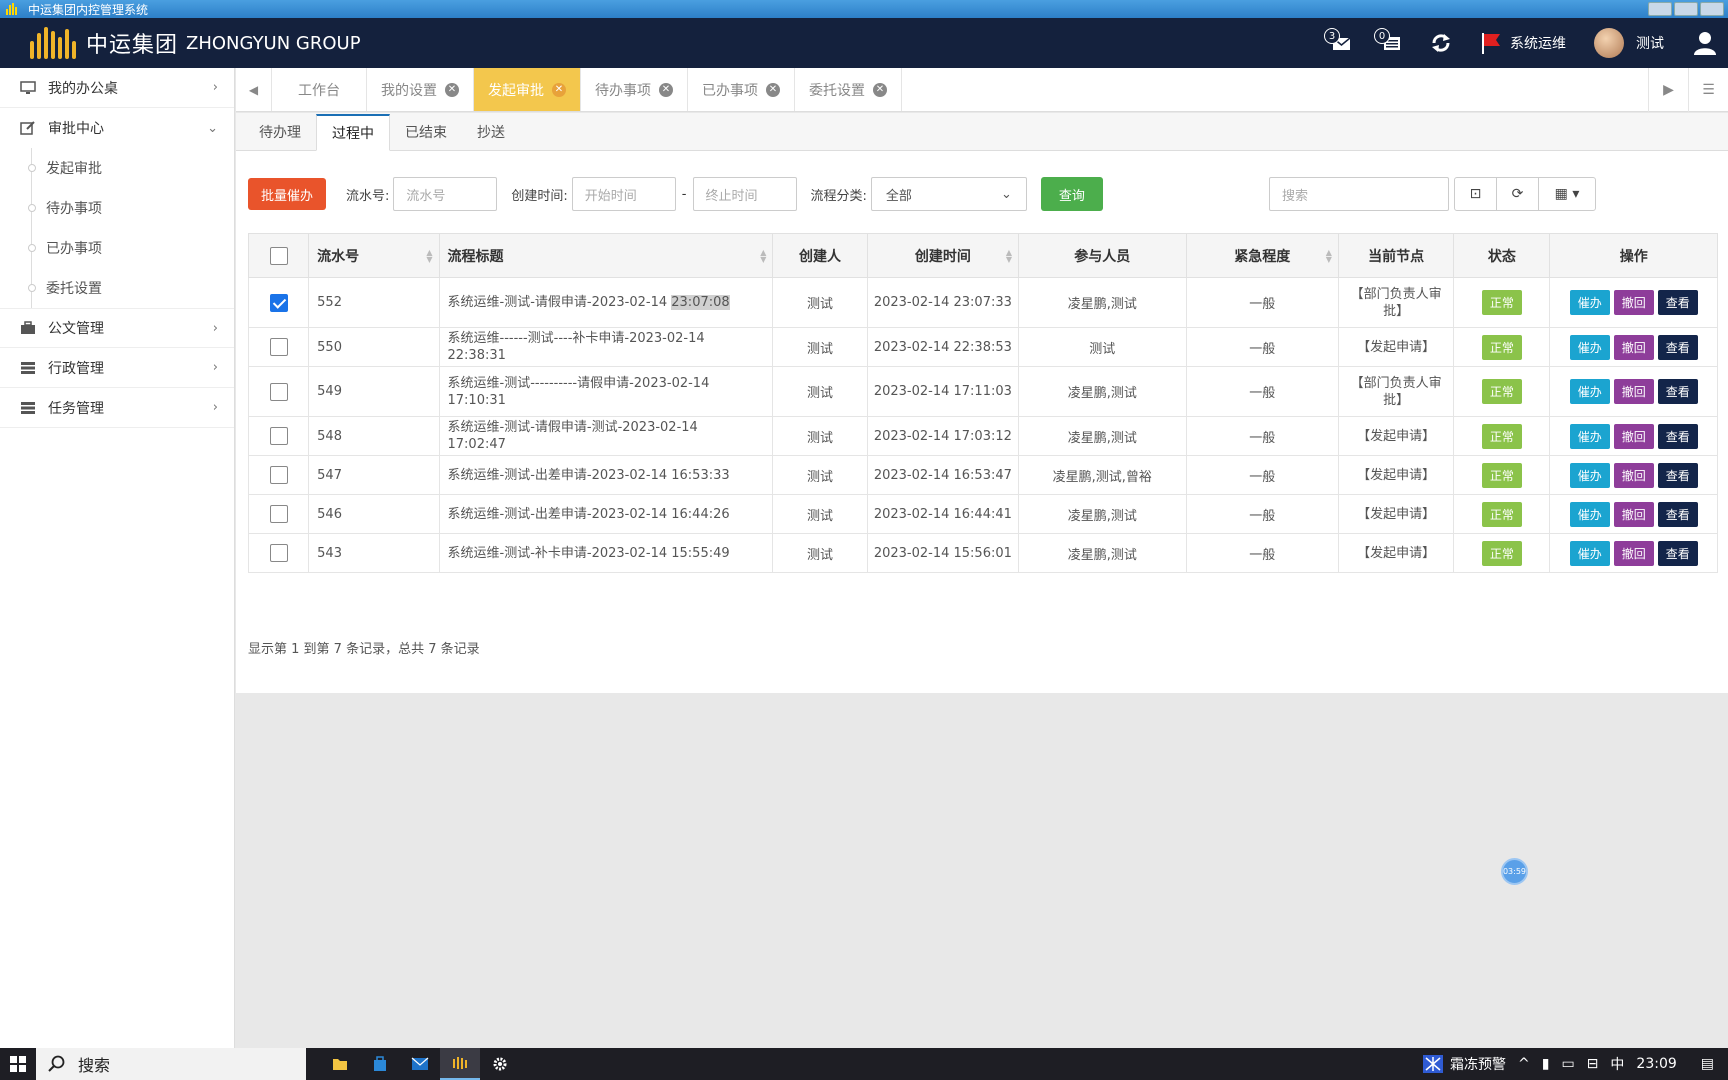  I want to click on select-all-checkbox, so click(278, 255).